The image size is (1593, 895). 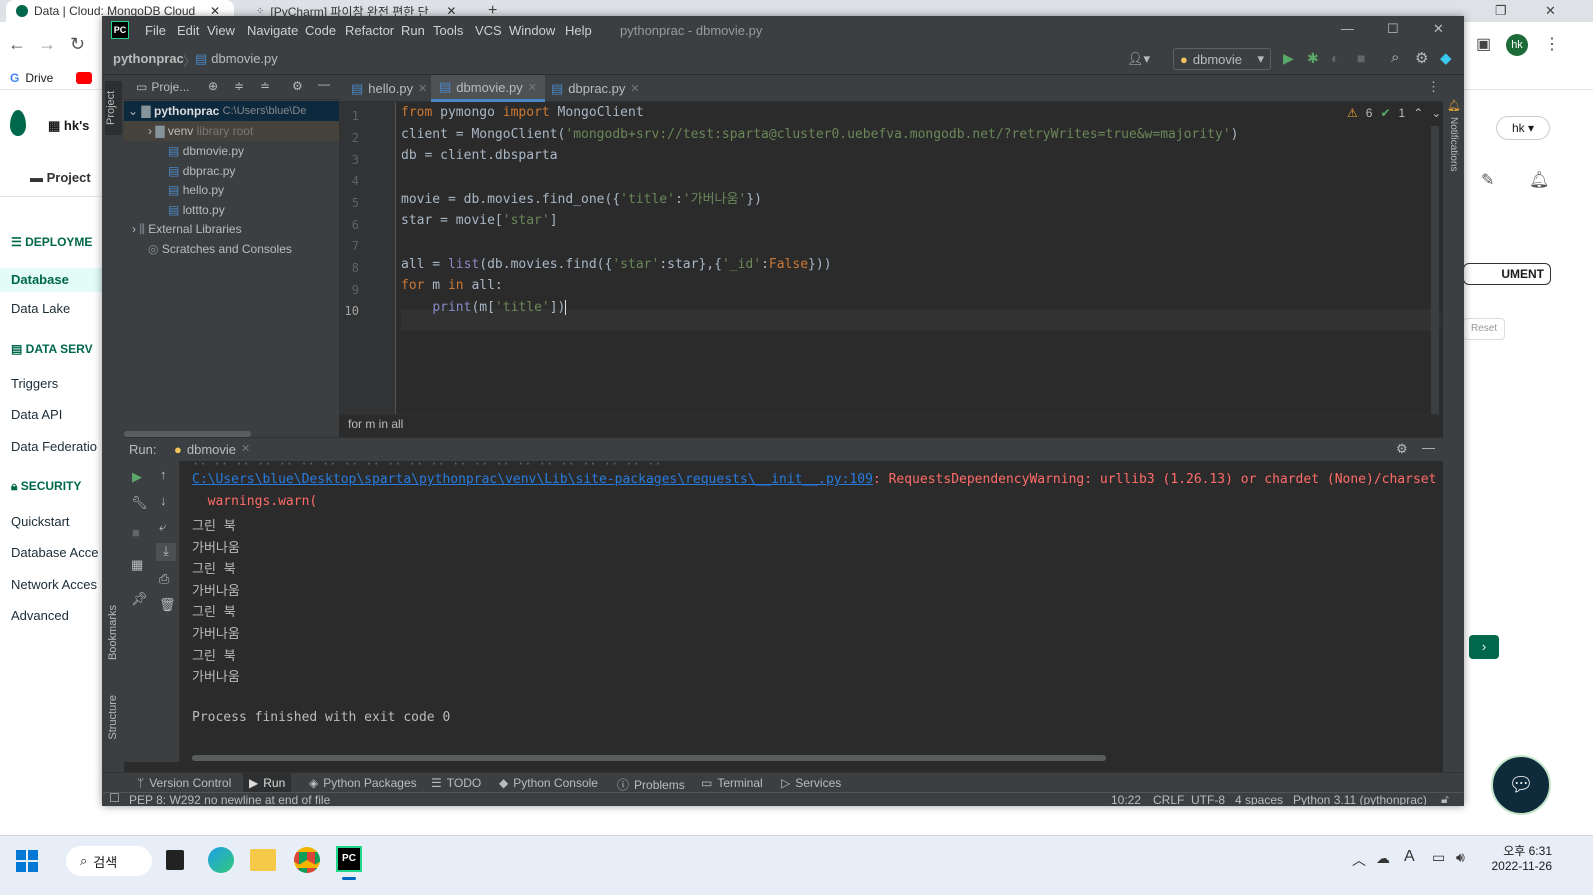 What do you see at coordinates (1487, 180) in the screenshot?
I see `edit-icon: ✎` at bounding box center [1487, 180].